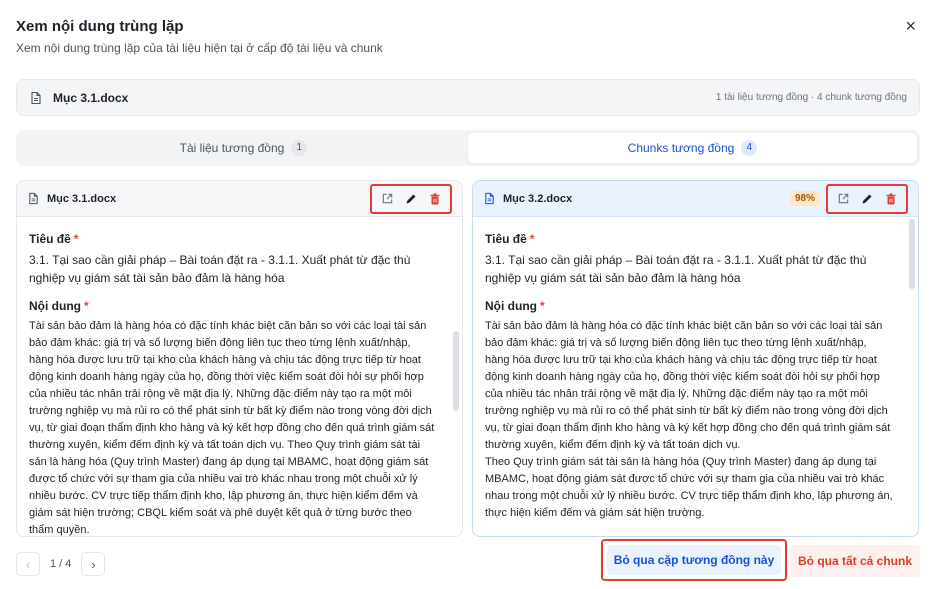  What do you see at coordinates (239, 199) in the screenshot?
I see `panel-header: Mục 3.1.docx` at bounding box center [239, 199].